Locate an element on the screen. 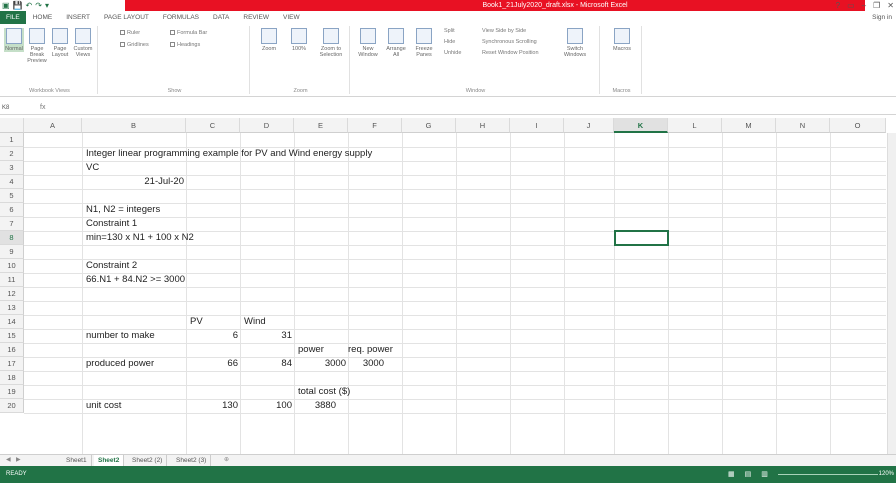  cell-b19: unit cost is located at coordinates (103, 406).